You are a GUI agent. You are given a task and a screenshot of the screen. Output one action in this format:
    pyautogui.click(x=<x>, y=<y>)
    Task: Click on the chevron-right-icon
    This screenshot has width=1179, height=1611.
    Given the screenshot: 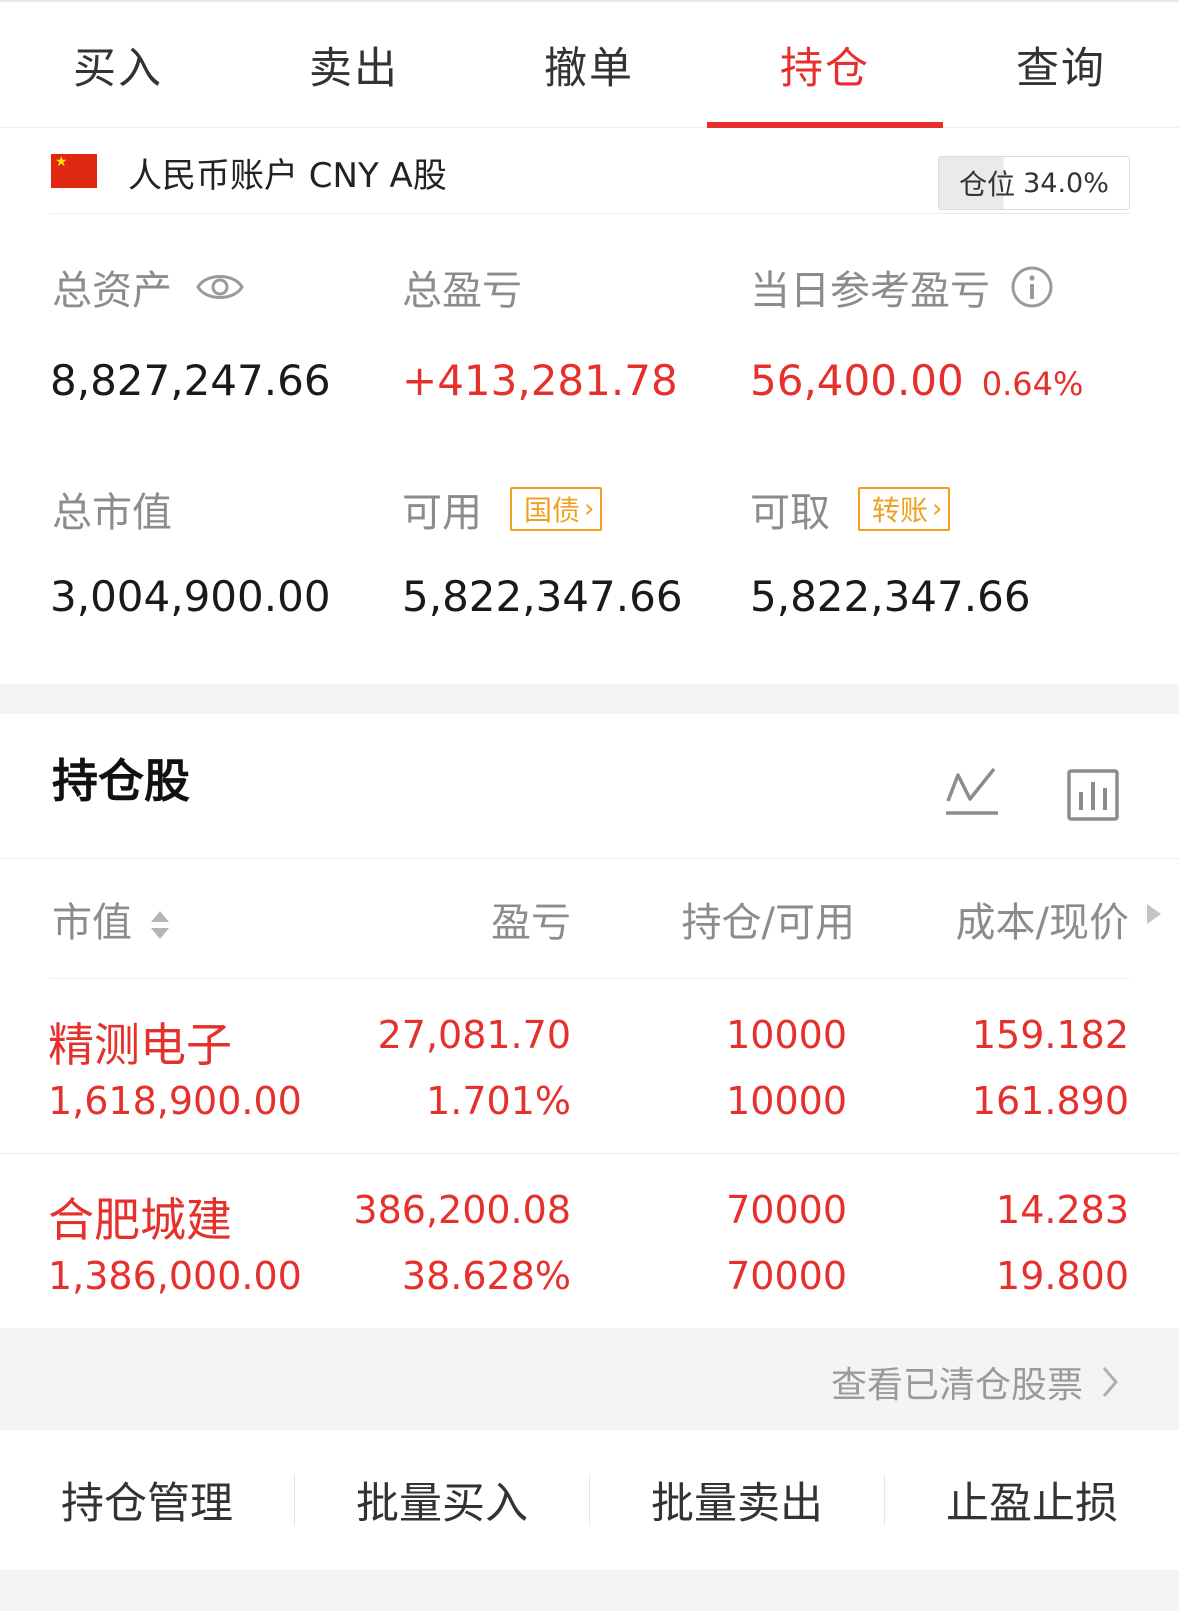 What is the action you would take?
    pyautogui.click(x=1110, y=1382)
    